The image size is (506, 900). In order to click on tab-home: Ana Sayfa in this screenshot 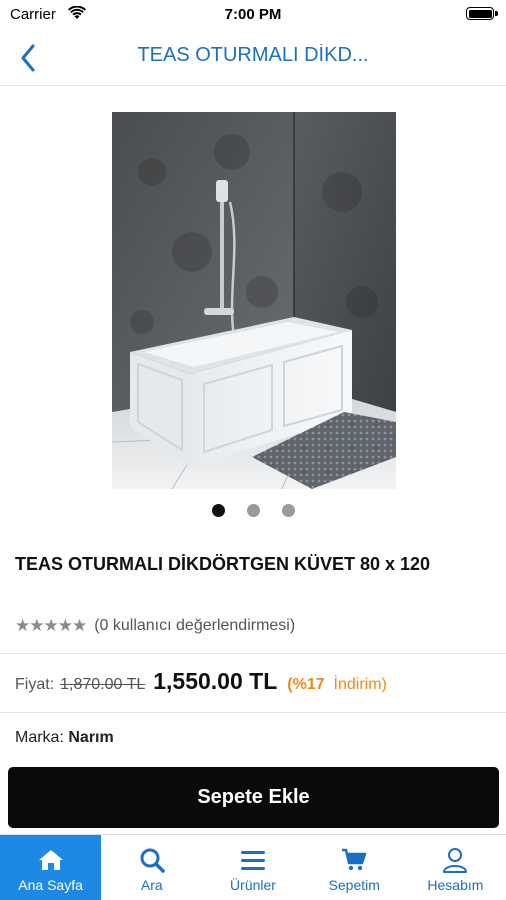, I will do `click(51, 867)`.